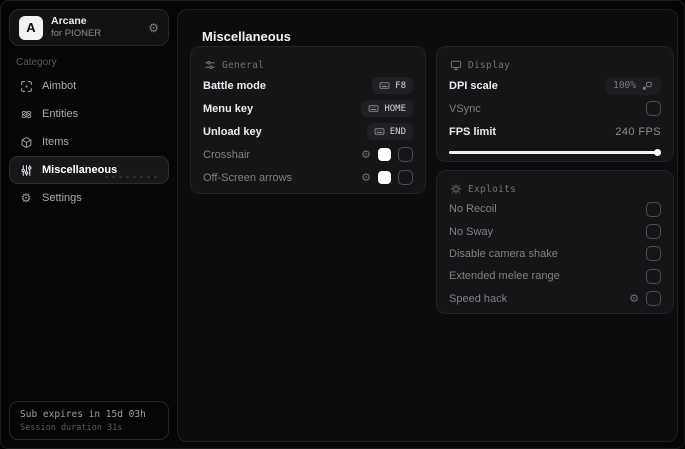 The image size is (685, 449). I want to click on keybind-value: END, so click(397, 131).